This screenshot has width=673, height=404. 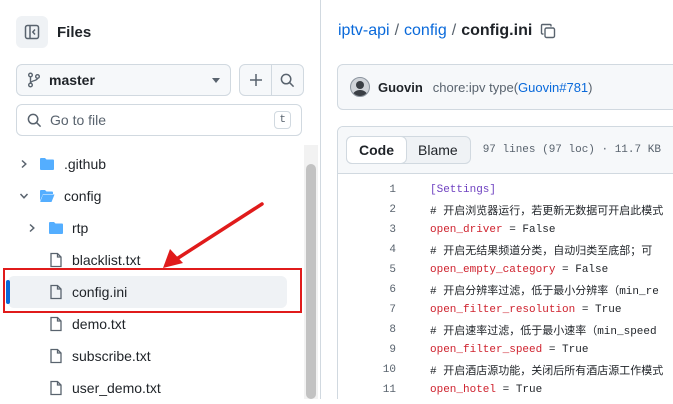 I want to click on line-number: 5, so click(x=367, y=270).